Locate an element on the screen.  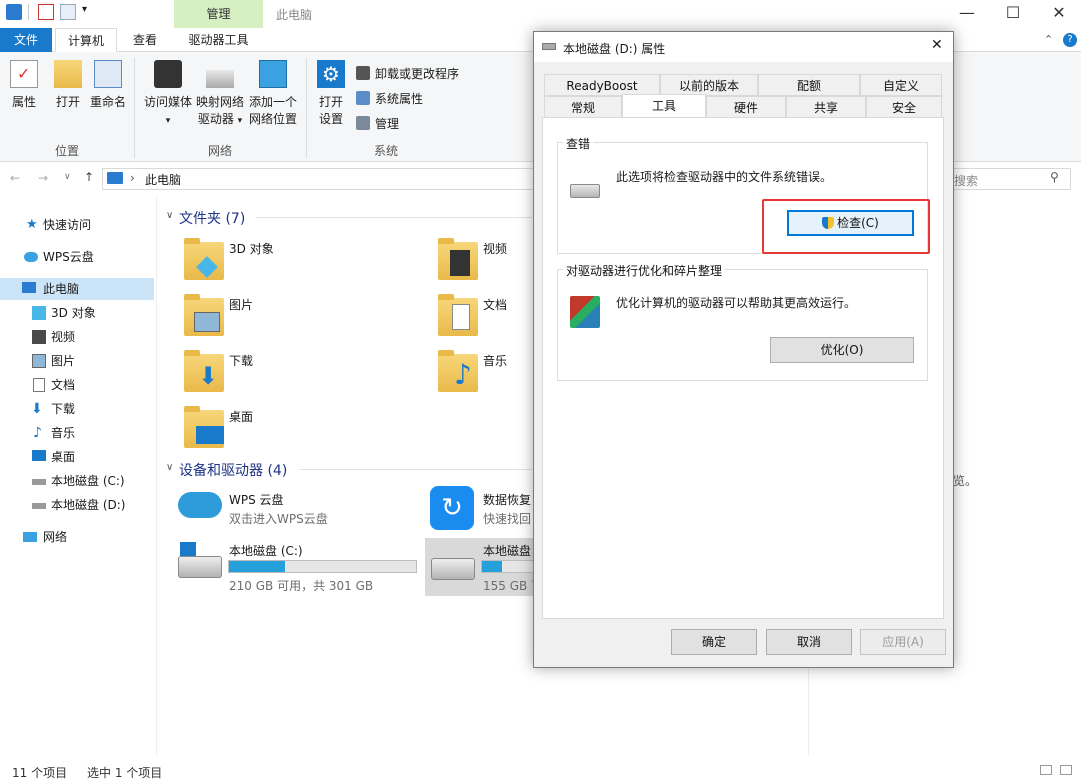
data-recovery-app: ↻ 数据恢复 快速找回 is located at coordinates (480, 508).